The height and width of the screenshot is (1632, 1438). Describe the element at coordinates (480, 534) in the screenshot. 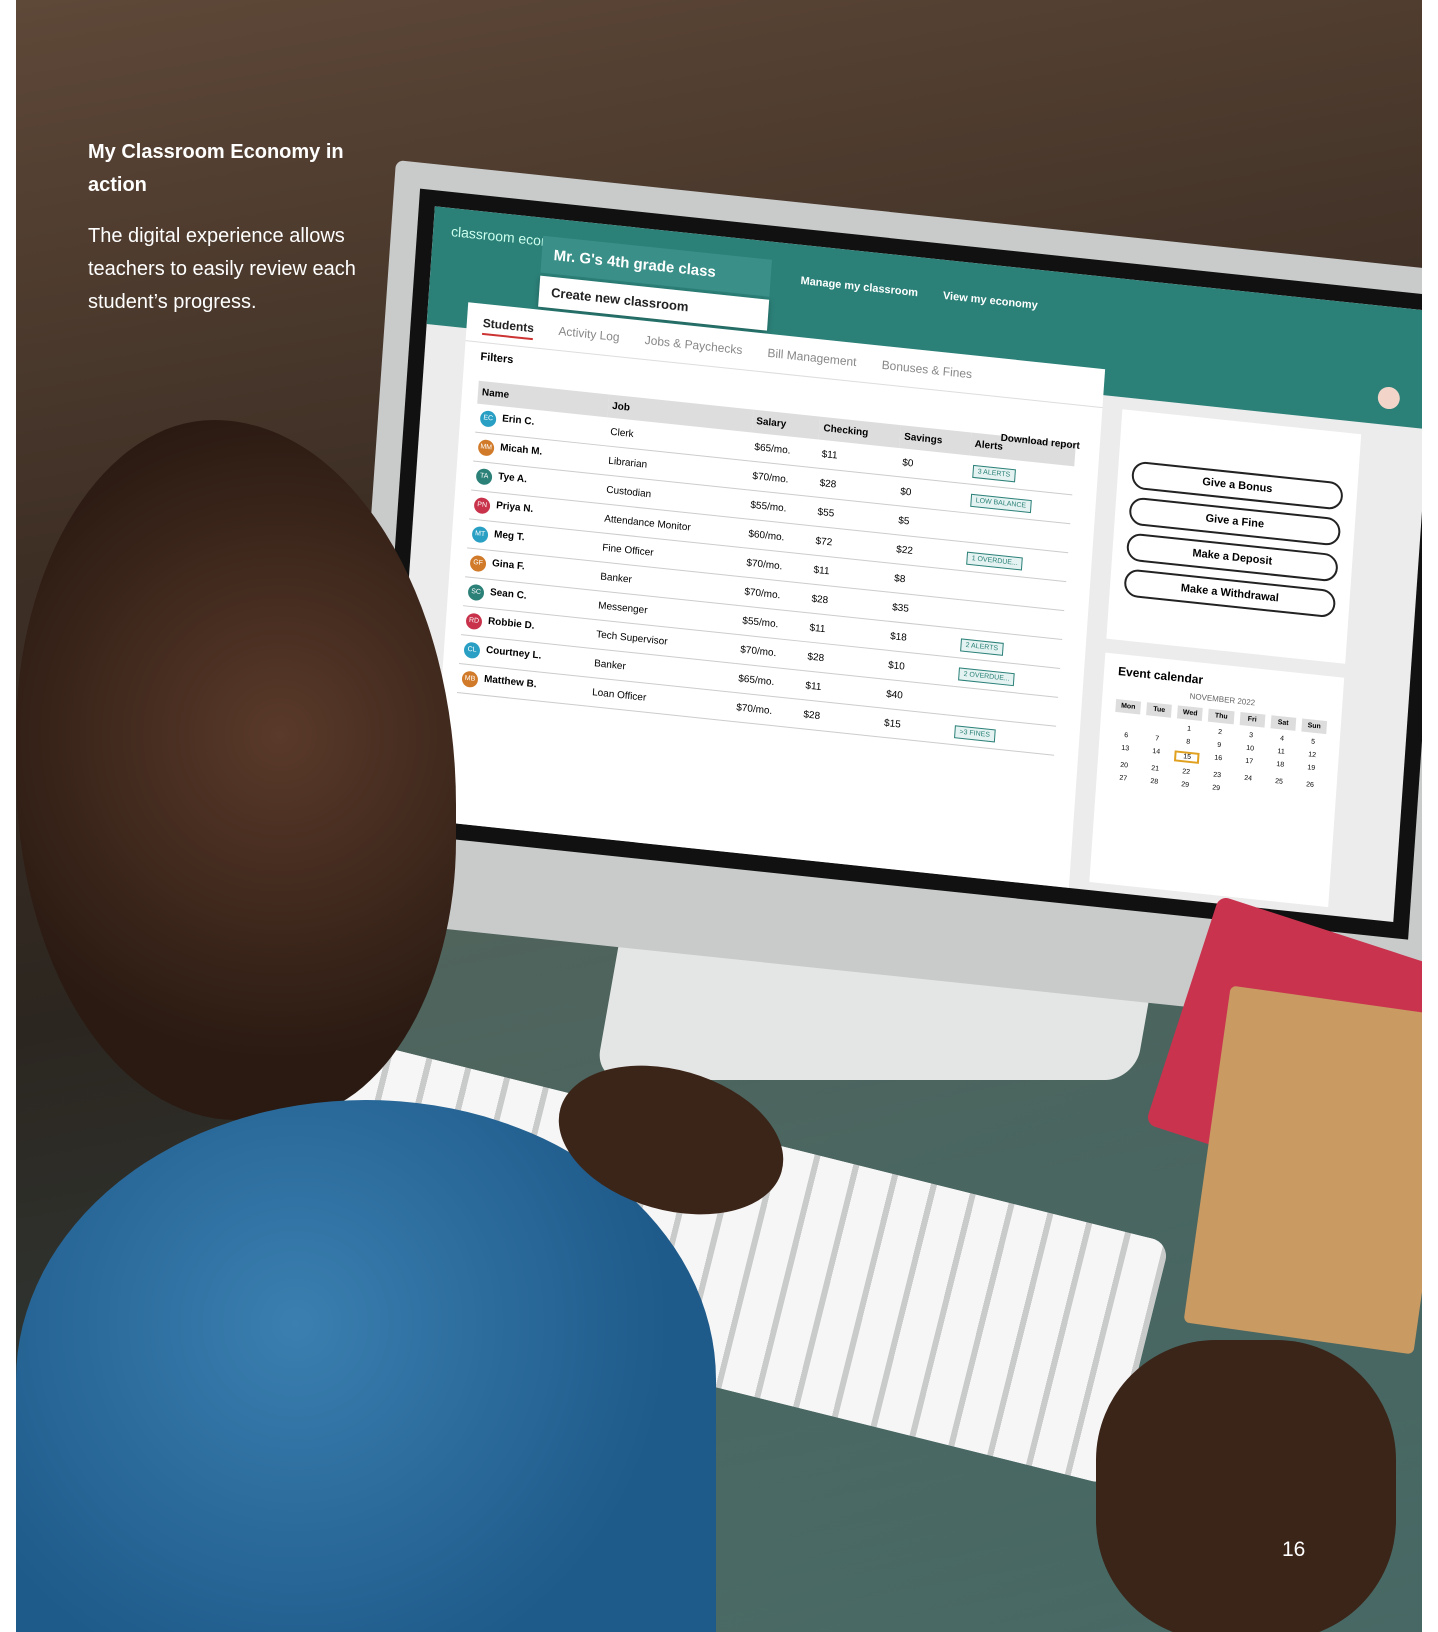

I see `student-initials: MT` at that location.